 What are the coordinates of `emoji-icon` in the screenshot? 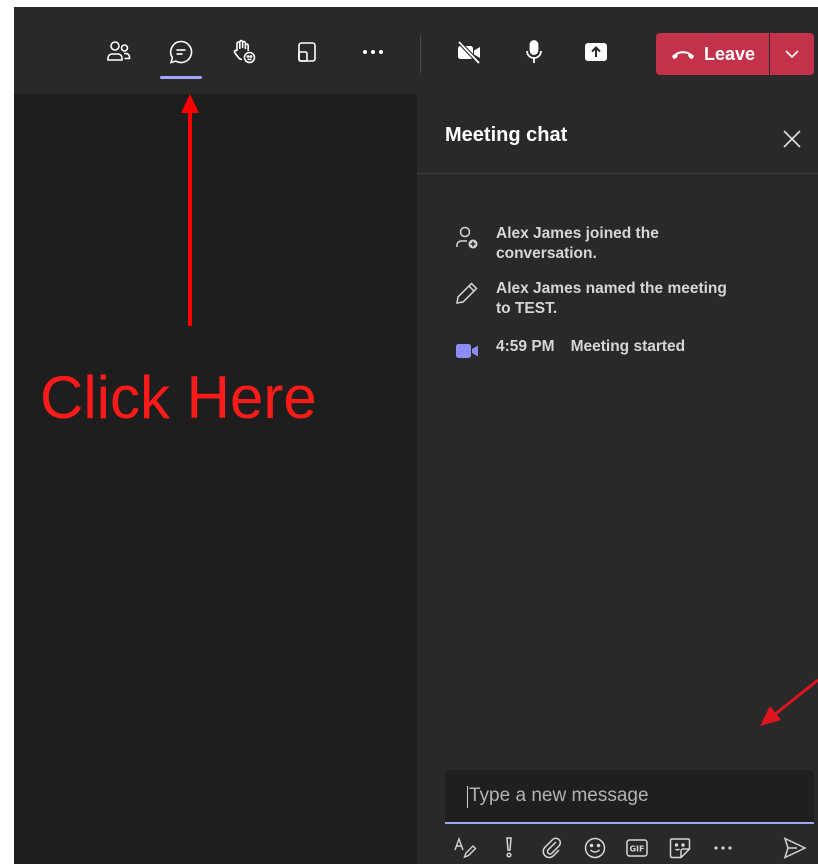 It's located at (595, 848).